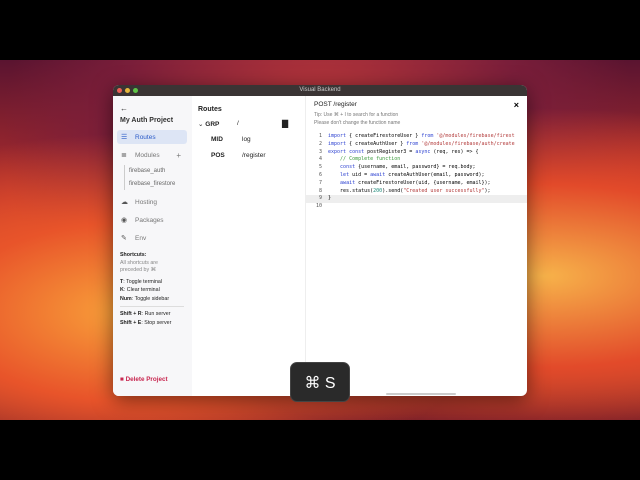 Image resolution: width=640 pixels, height=480 pixels. Describe the element at coordinates (145, 137) in the screenshot. I see `sidebar-item-label: Routes` at that location.